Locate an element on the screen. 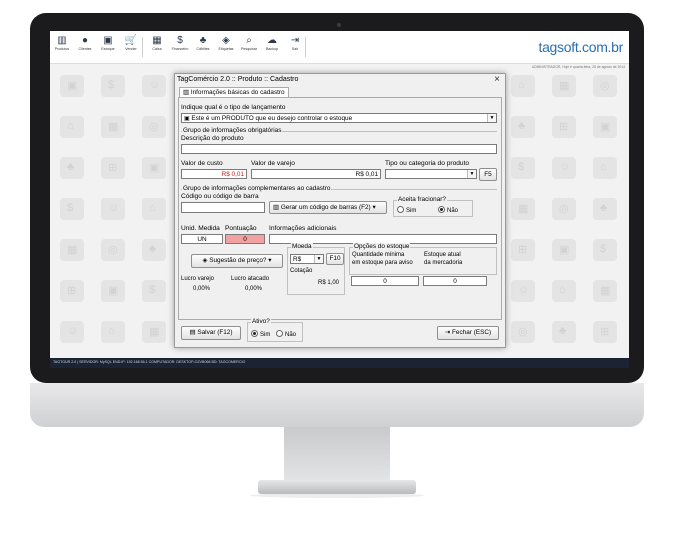 This screenshot has height=555, width=673. info-label: Informações adicionais is located at coordinates (303, 228).